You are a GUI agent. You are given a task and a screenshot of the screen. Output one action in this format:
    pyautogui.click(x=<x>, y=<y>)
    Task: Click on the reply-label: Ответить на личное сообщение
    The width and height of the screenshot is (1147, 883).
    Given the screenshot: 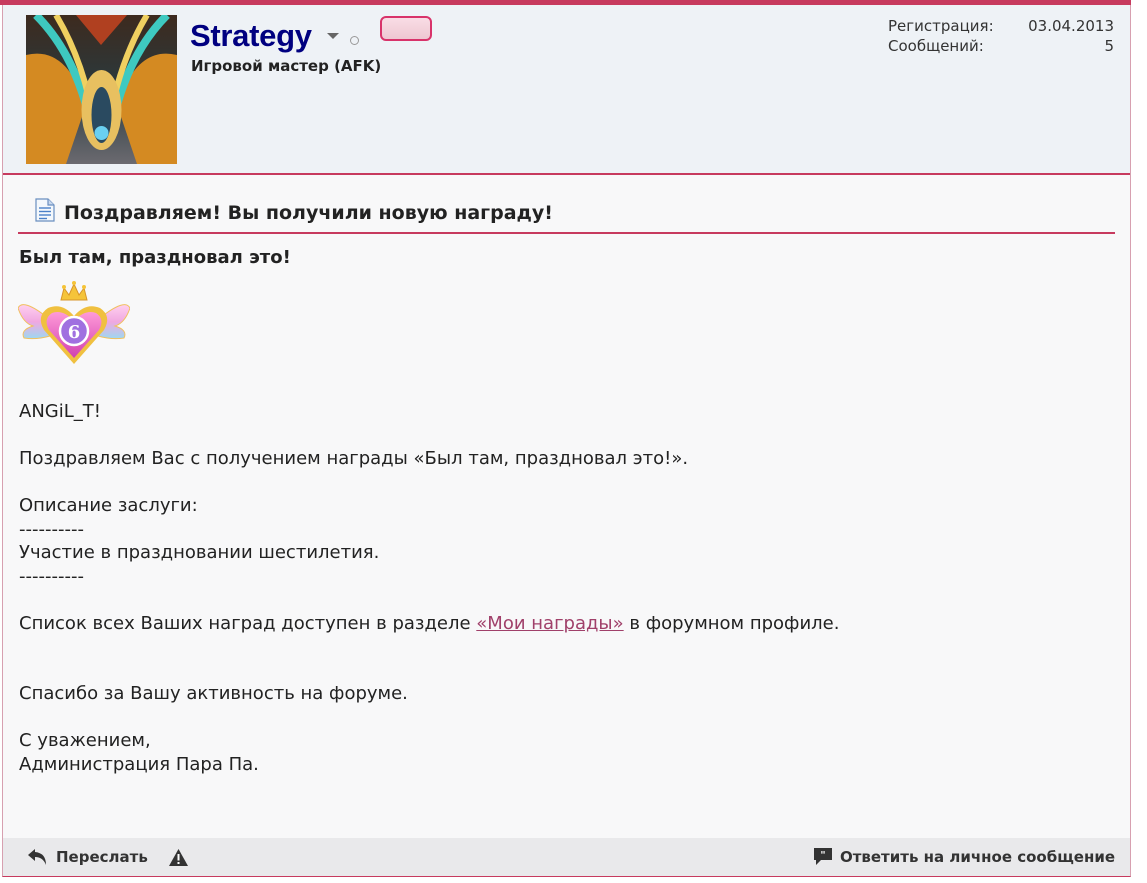 What is the action you would take?
    pyautogui.click(x=977, y=856)
    